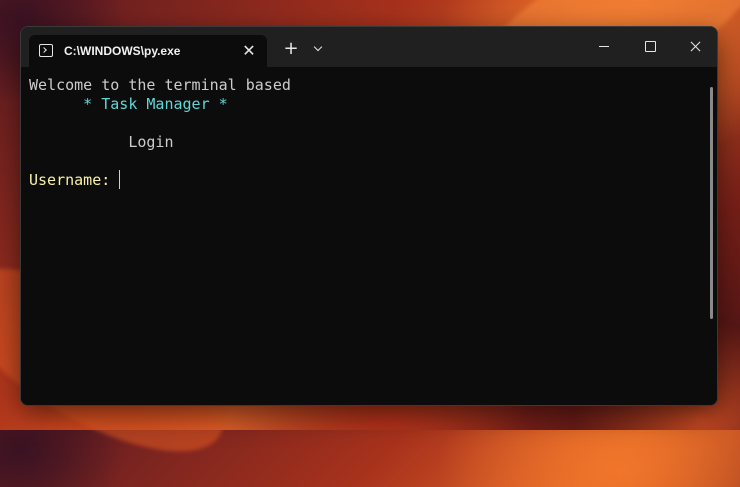 This screenshot has width=740, height=487. What do you see at coordinates (291, 49) in the screenshot?
I see `new-tab-button: +` at bounding box center [291, 49].